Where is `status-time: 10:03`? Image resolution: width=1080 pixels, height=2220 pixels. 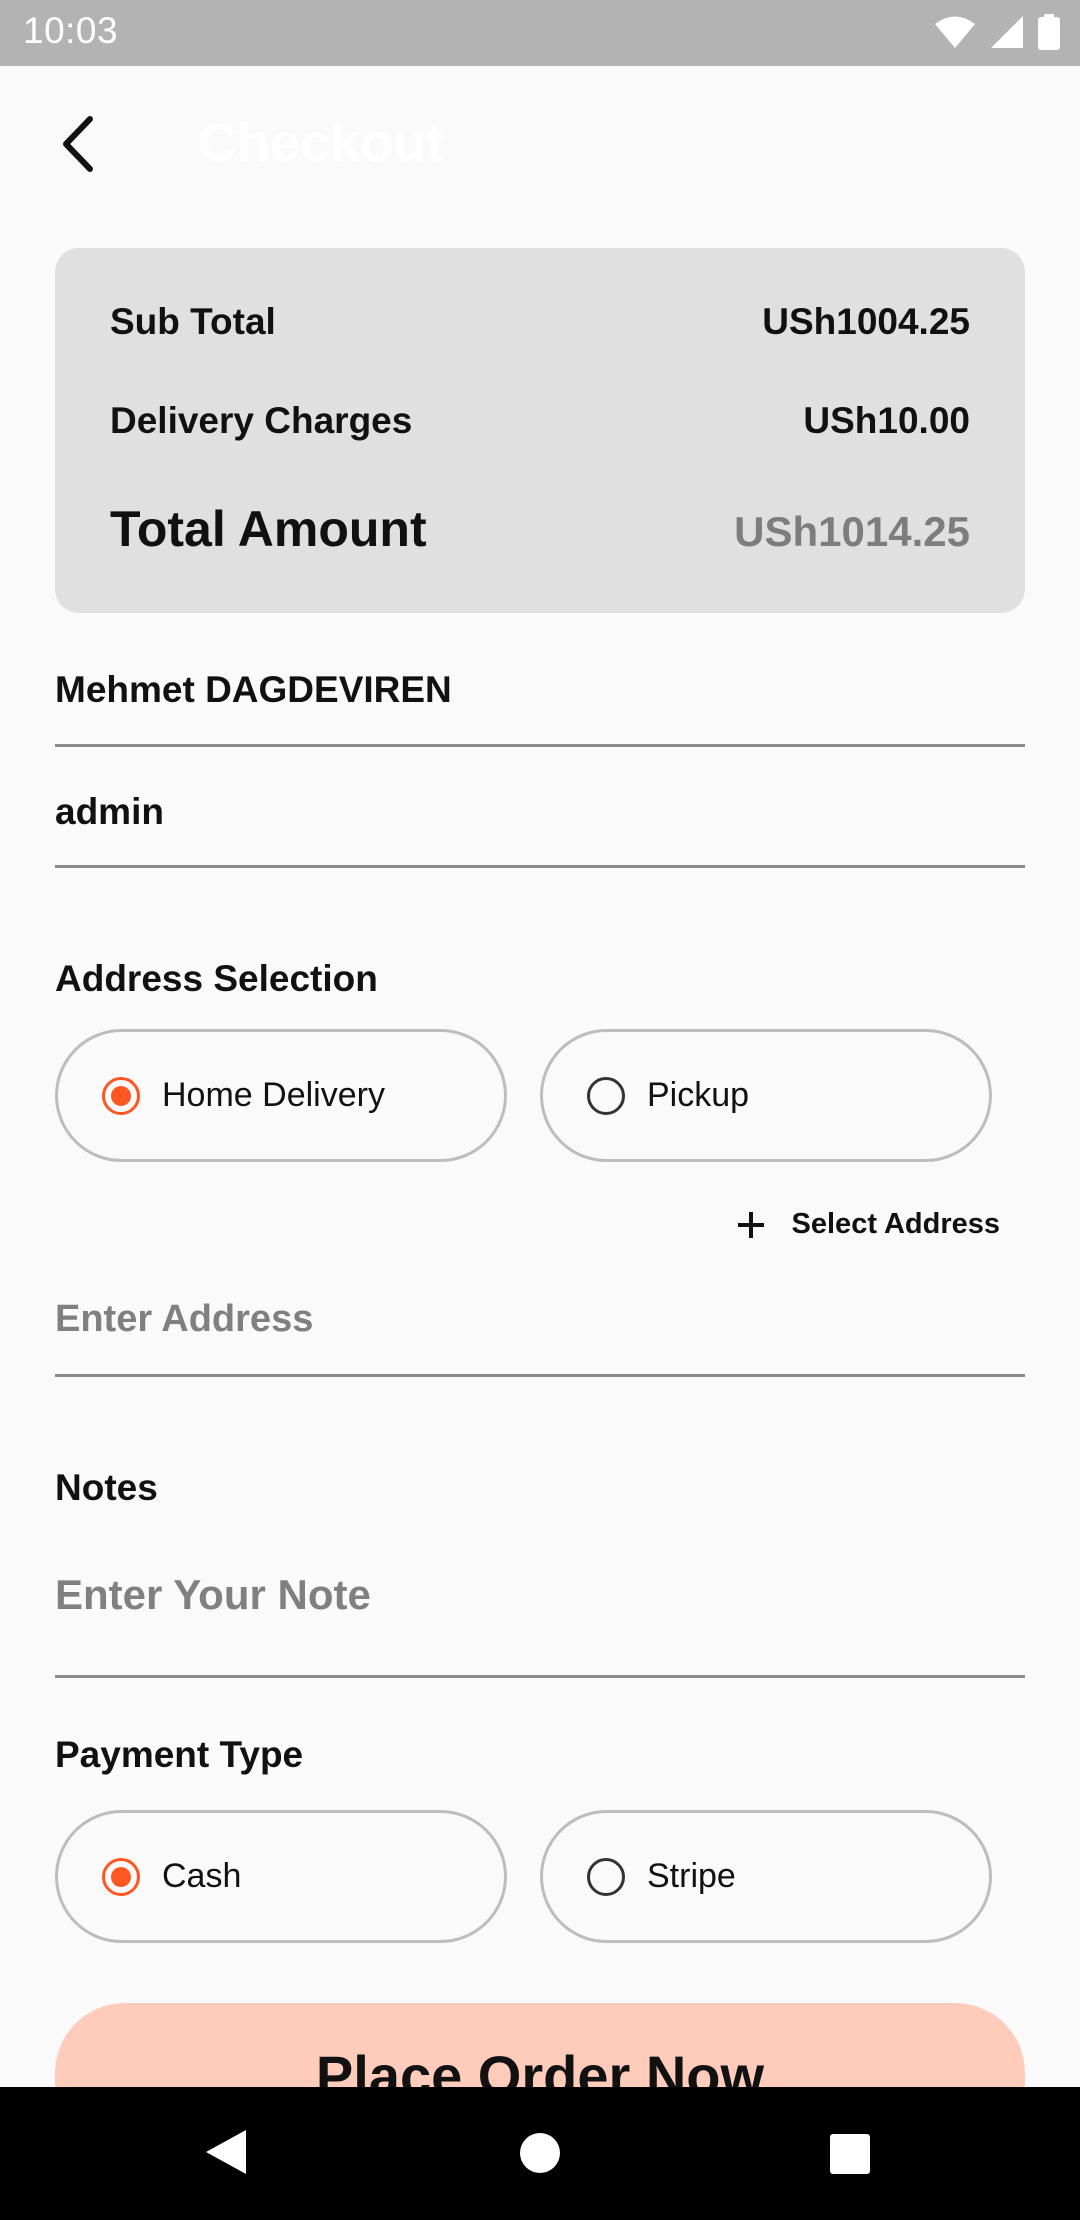 status-time: 10:03 is located at coordinates (71, 30).